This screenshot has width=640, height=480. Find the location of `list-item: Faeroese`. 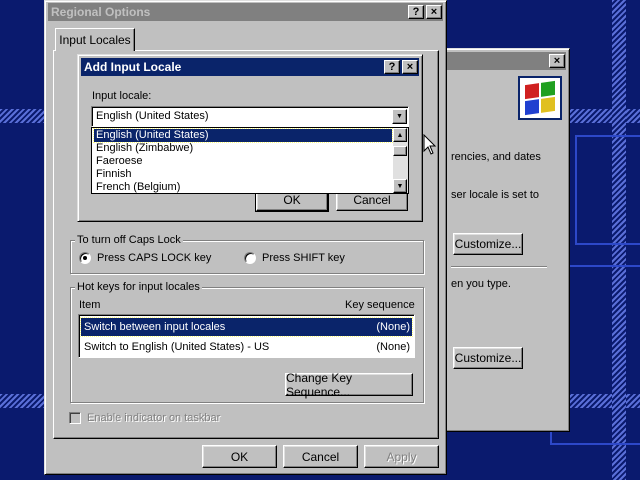

list-item: Faeroese is located at coordinates (243, 161).